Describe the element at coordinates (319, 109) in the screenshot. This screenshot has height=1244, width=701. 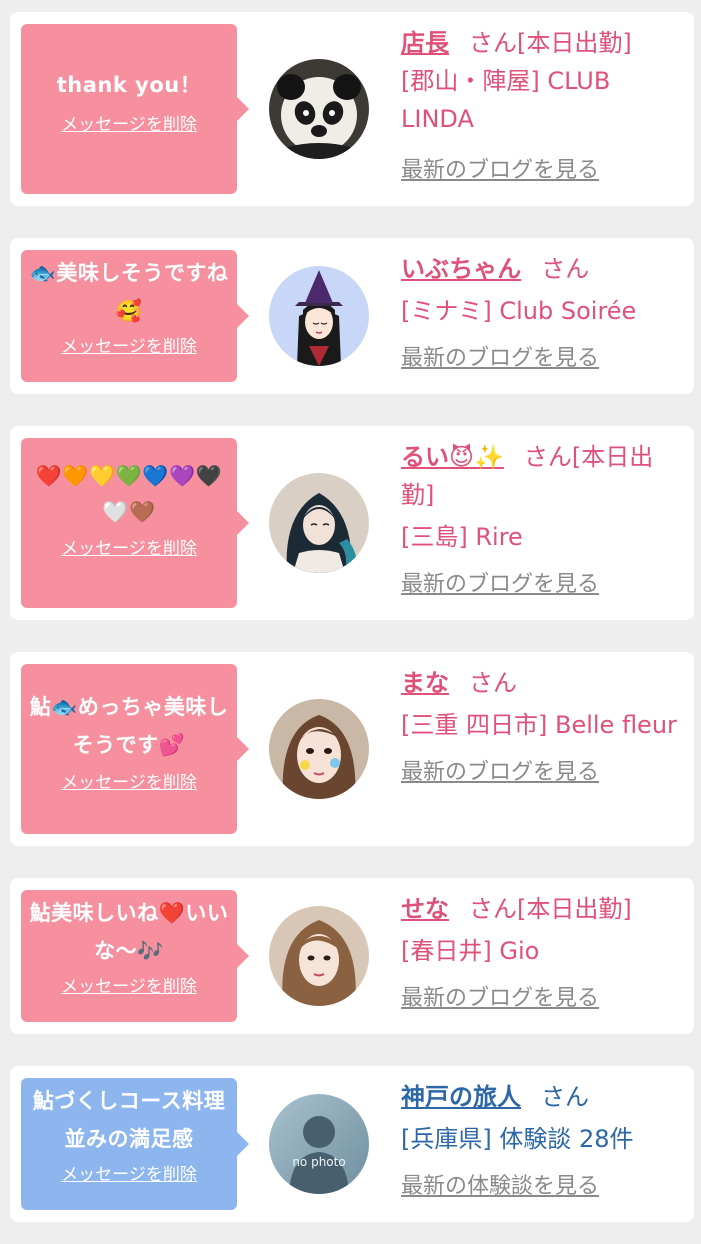
I see `panda-avatar` at that location.